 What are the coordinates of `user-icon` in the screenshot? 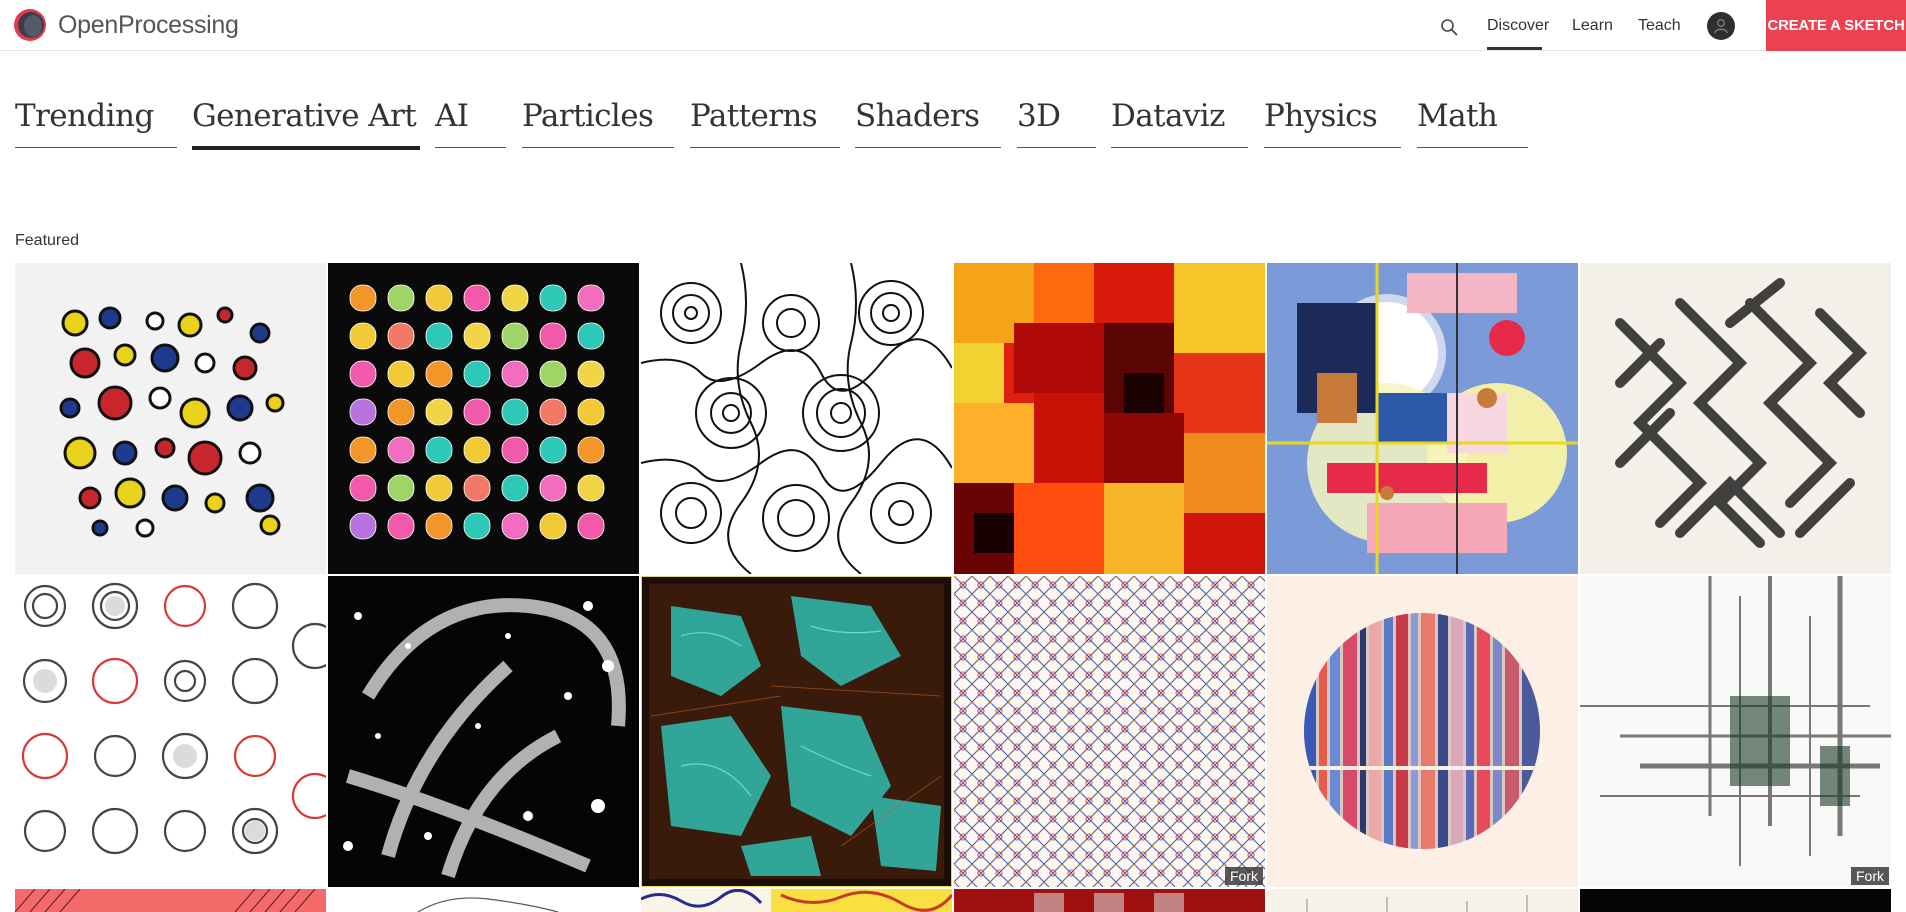 It's located at (1721, 26).